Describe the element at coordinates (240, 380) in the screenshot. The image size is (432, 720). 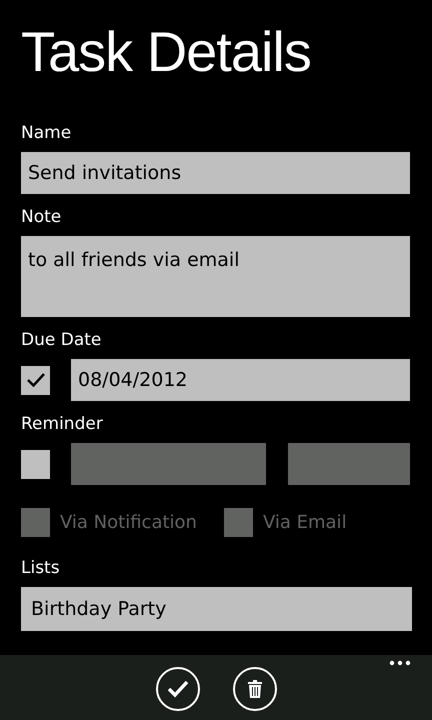
I see `date-field: 08/04/2012` at that location.